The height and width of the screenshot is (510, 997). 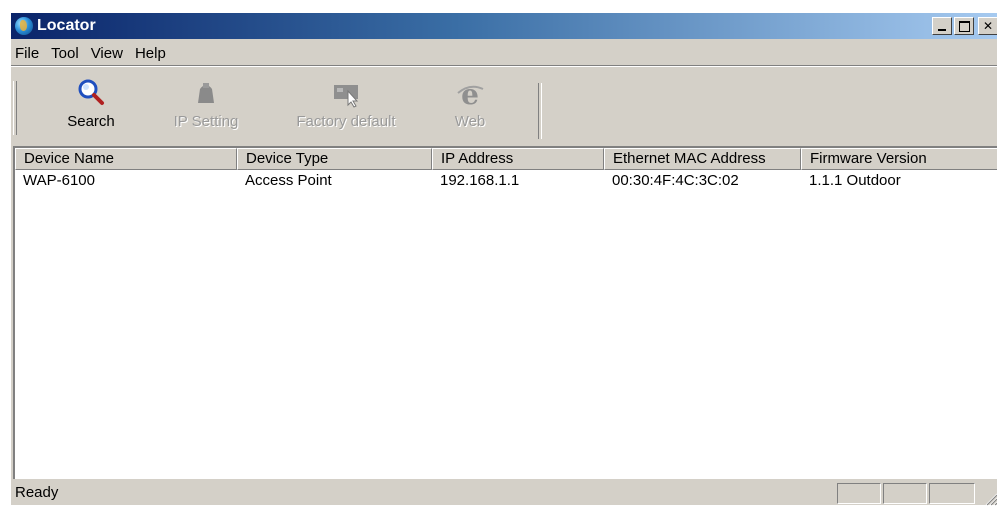 I want to click on title-bar: Locator ✕, so click(x=504, y=26).